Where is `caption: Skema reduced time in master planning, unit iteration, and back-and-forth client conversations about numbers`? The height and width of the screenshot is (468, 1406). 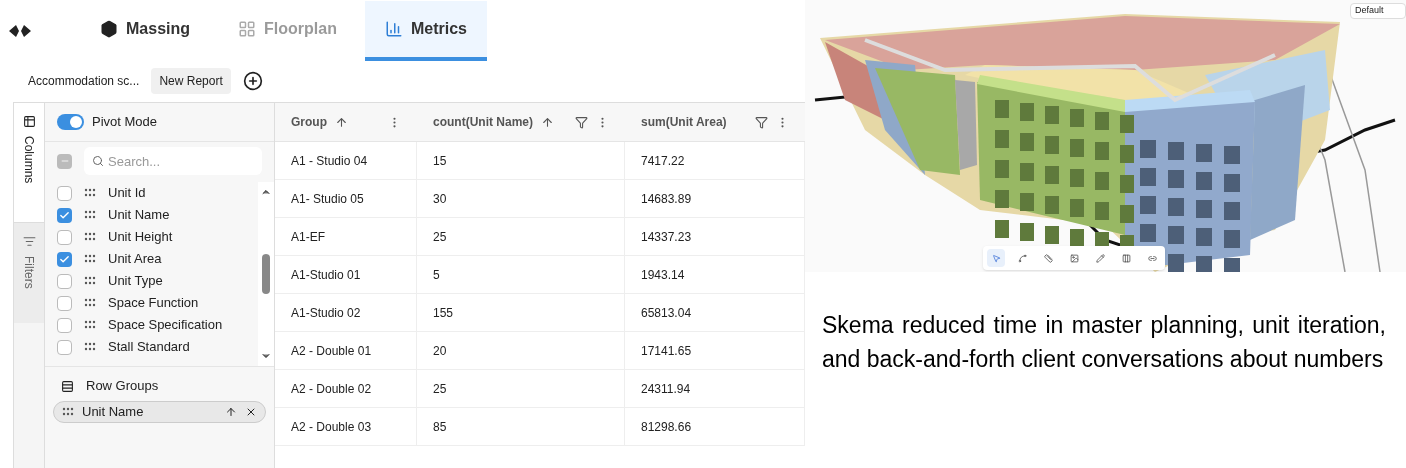 caption: Skema reduced time in master planning, unit iteration, and back-and-forth client conversations about numbers is located at coordinates (1104, 342).